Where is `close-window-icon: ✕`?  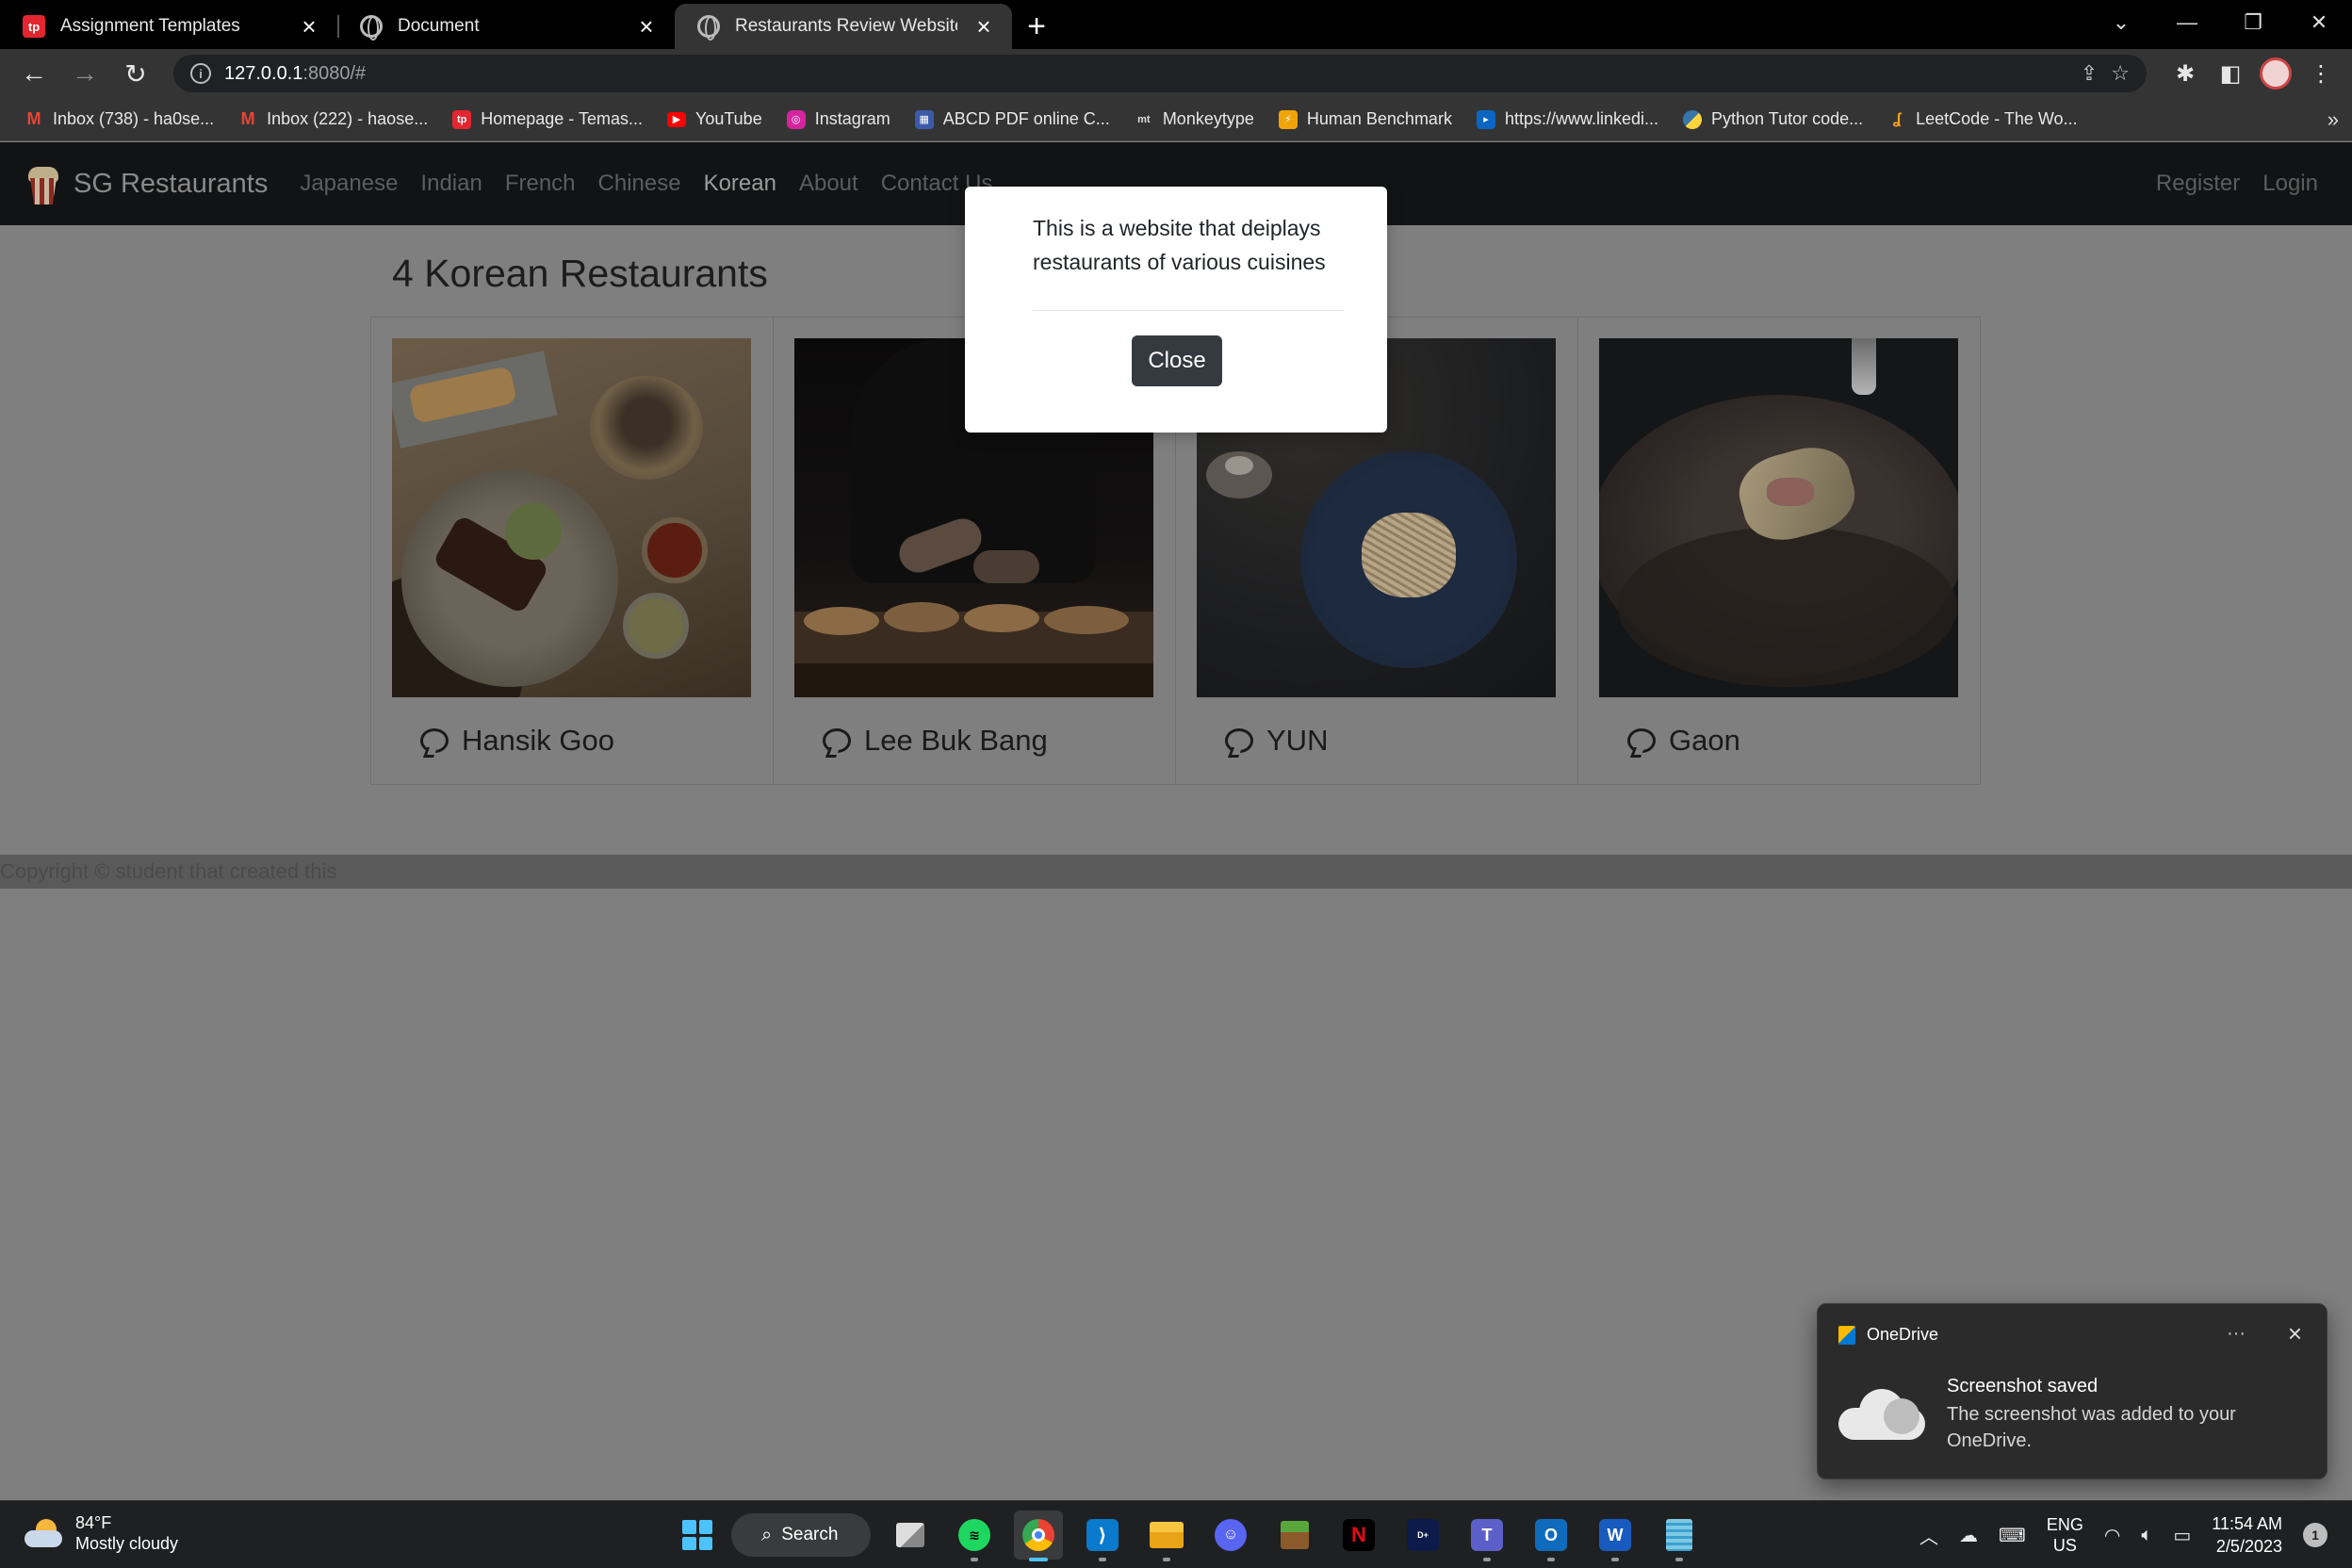 close-window-icon: ✕ is located at coordinates (2319, 23).